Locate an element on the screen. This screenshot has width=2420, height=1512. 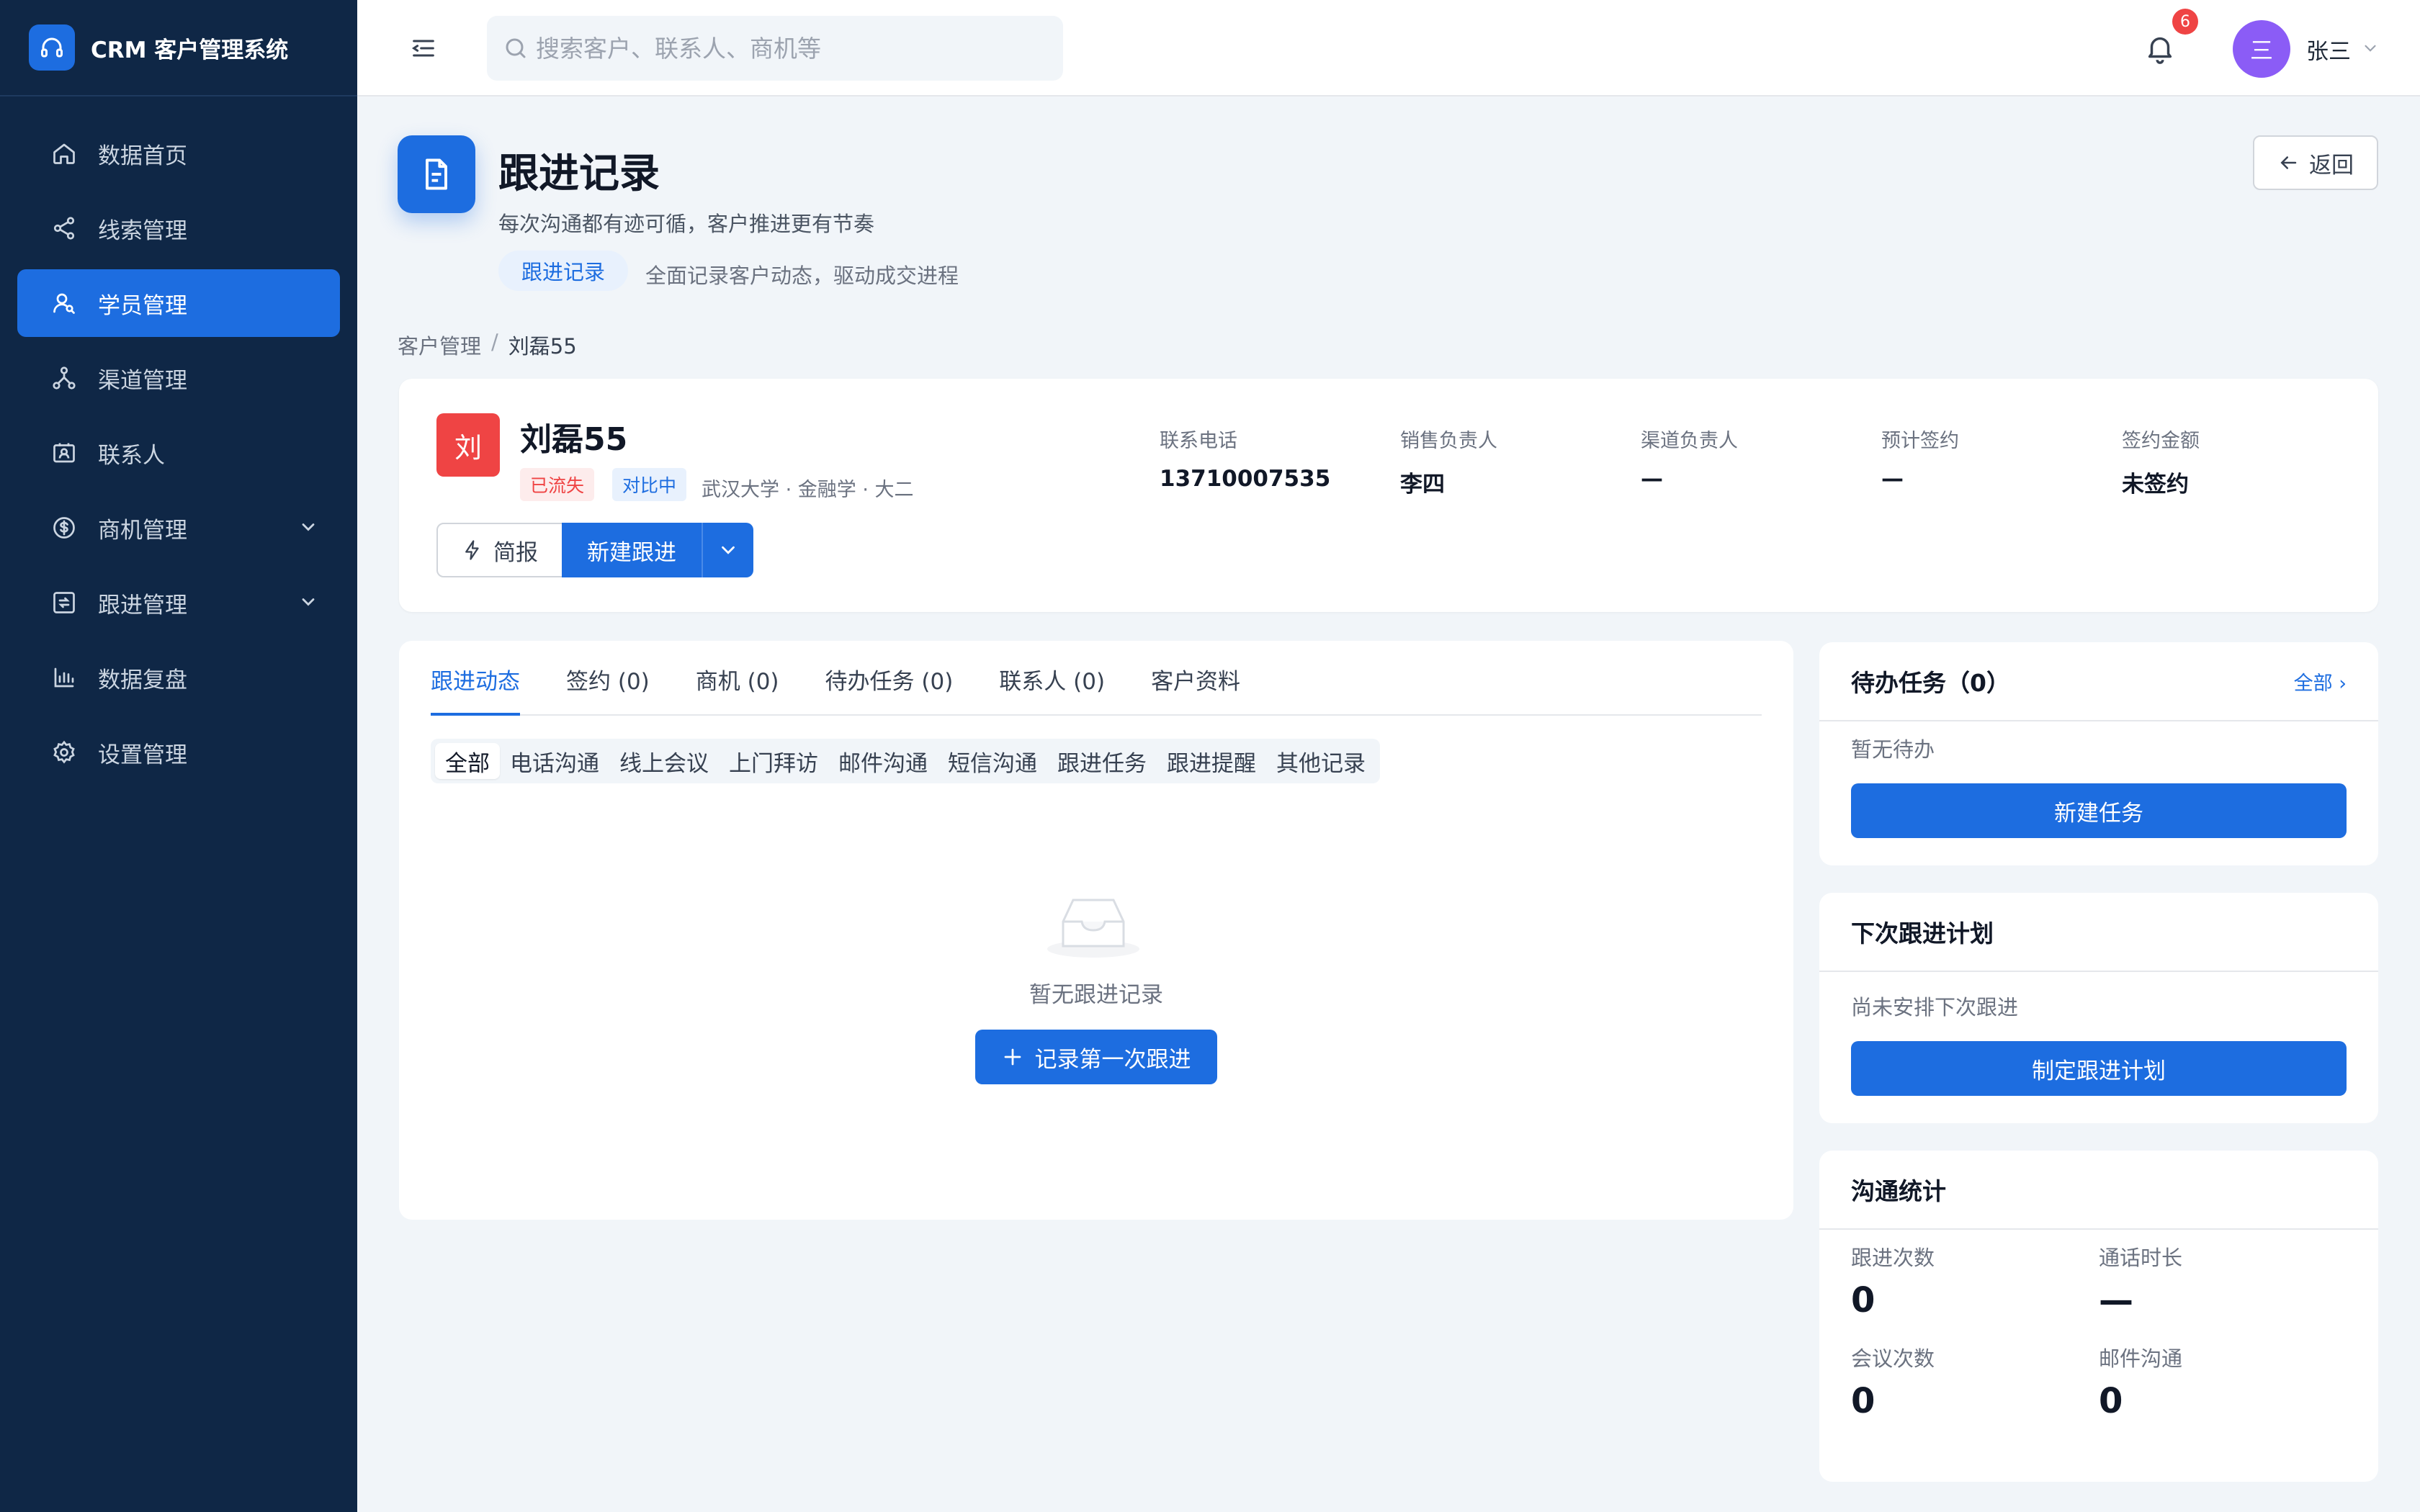
contact-card-icon is located at coordinates (64, 453).